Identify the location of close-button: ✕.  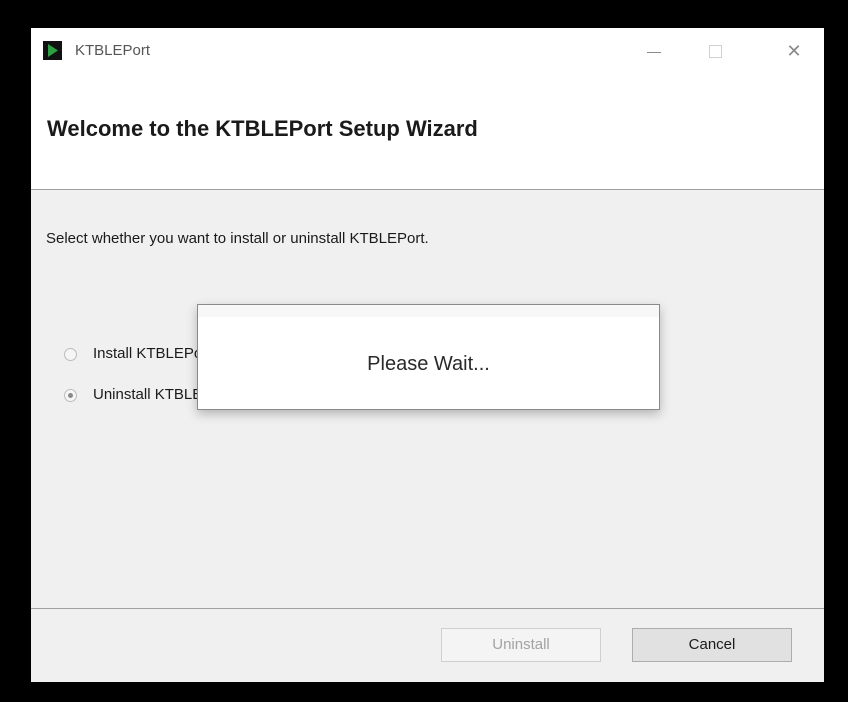
(794, 51).